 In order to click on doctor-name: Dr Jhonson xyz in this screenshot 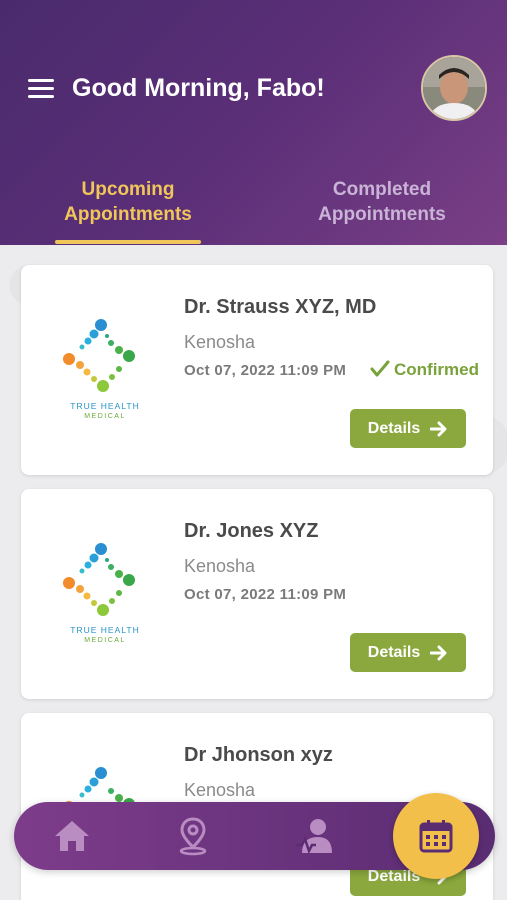, I will do `click(258, 755)`.